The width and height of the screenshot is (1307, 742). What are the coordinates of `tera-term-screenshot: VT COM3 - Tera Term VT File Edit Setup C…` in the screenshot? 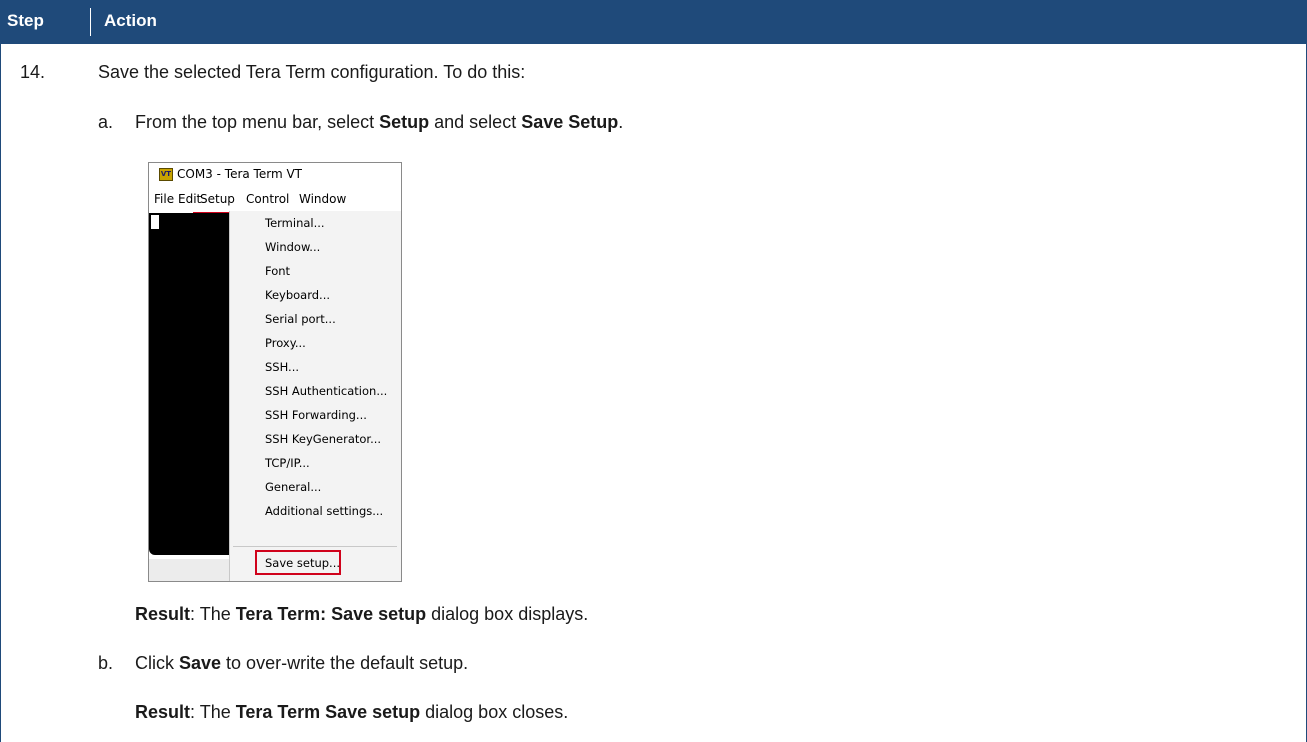 It's located at (275, 372).